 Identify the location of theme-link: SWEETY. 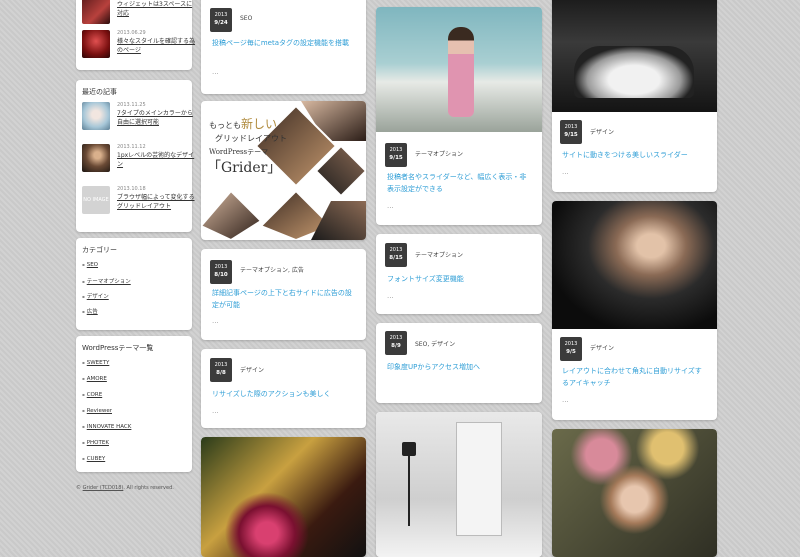
(96, 363).